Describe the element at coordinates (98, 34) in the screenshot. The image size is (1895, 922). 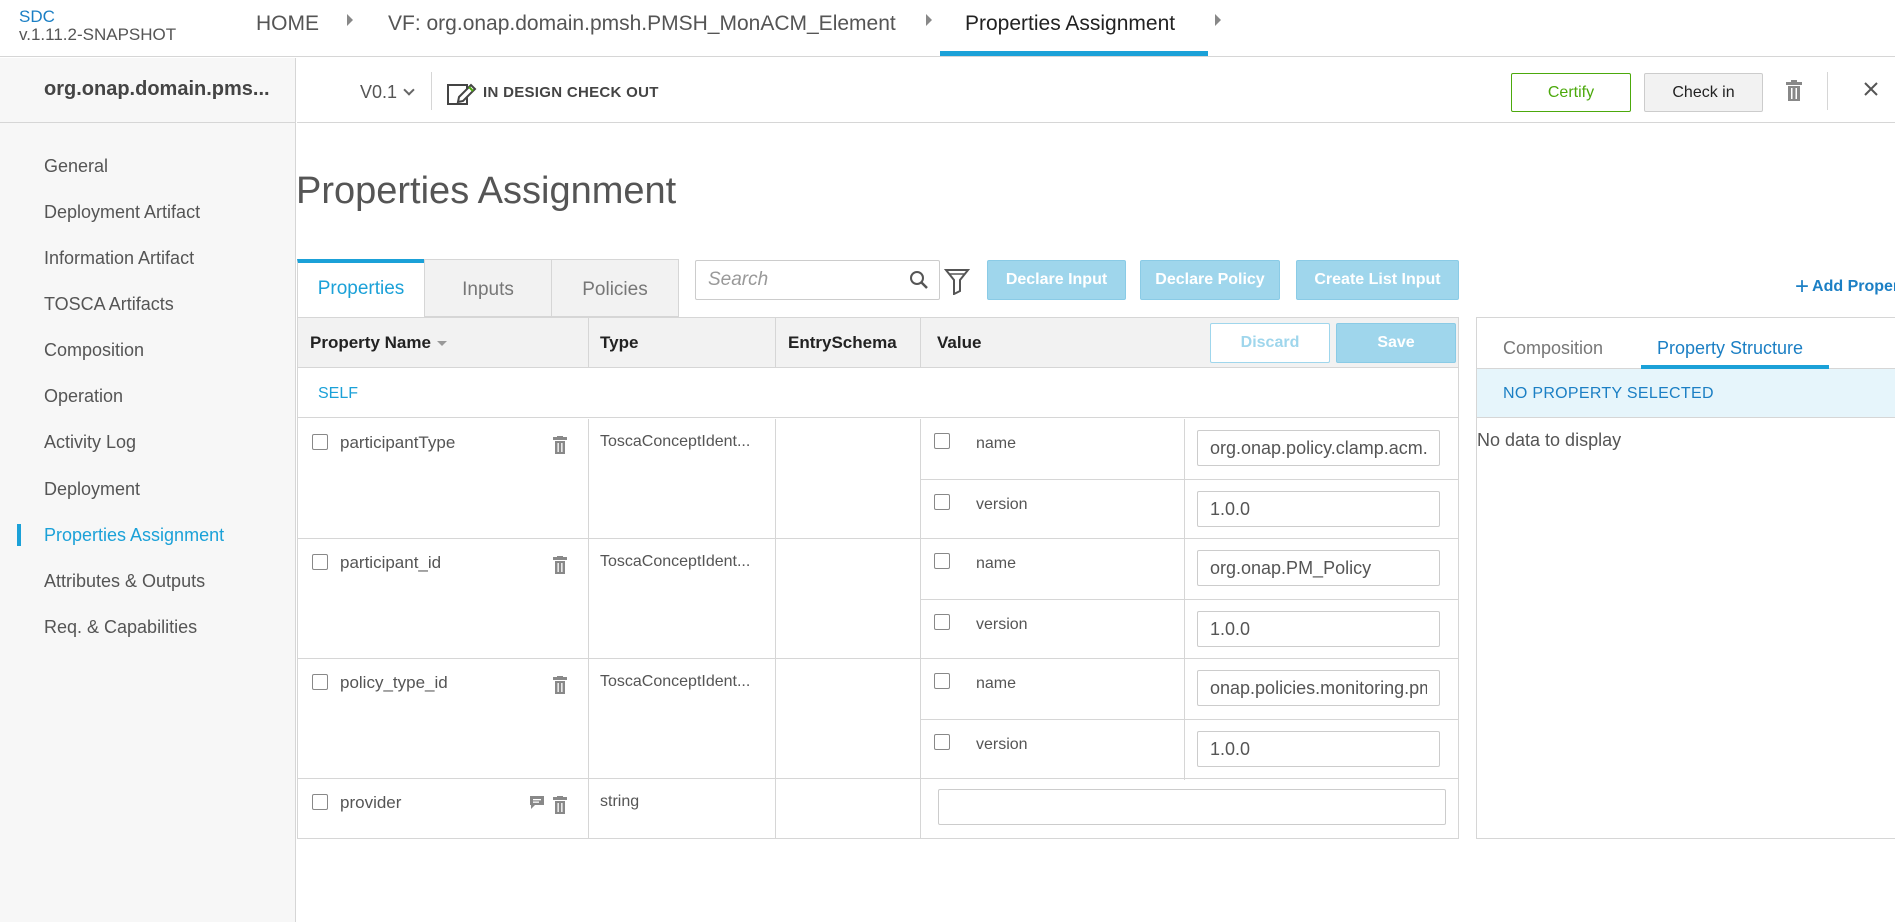
I see `brand-version: v.1.11.2-SNAPSHOT` at that location.